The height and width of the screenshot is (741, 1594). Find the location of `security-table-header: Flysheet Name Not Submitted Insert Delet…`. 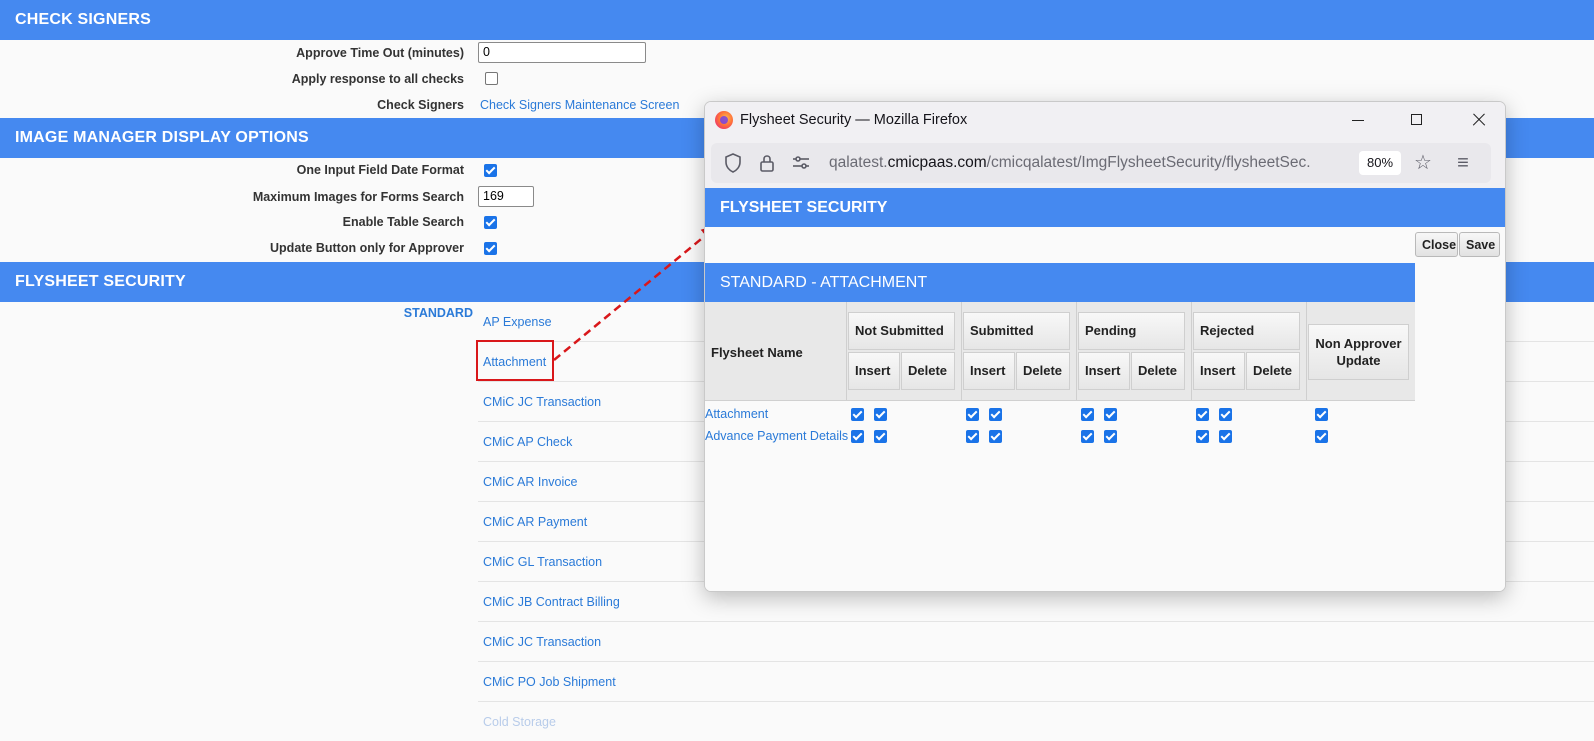

security-table-header: Flysheet Name Not Submitted Insert Delet… is located at coordinates (1060, 351).